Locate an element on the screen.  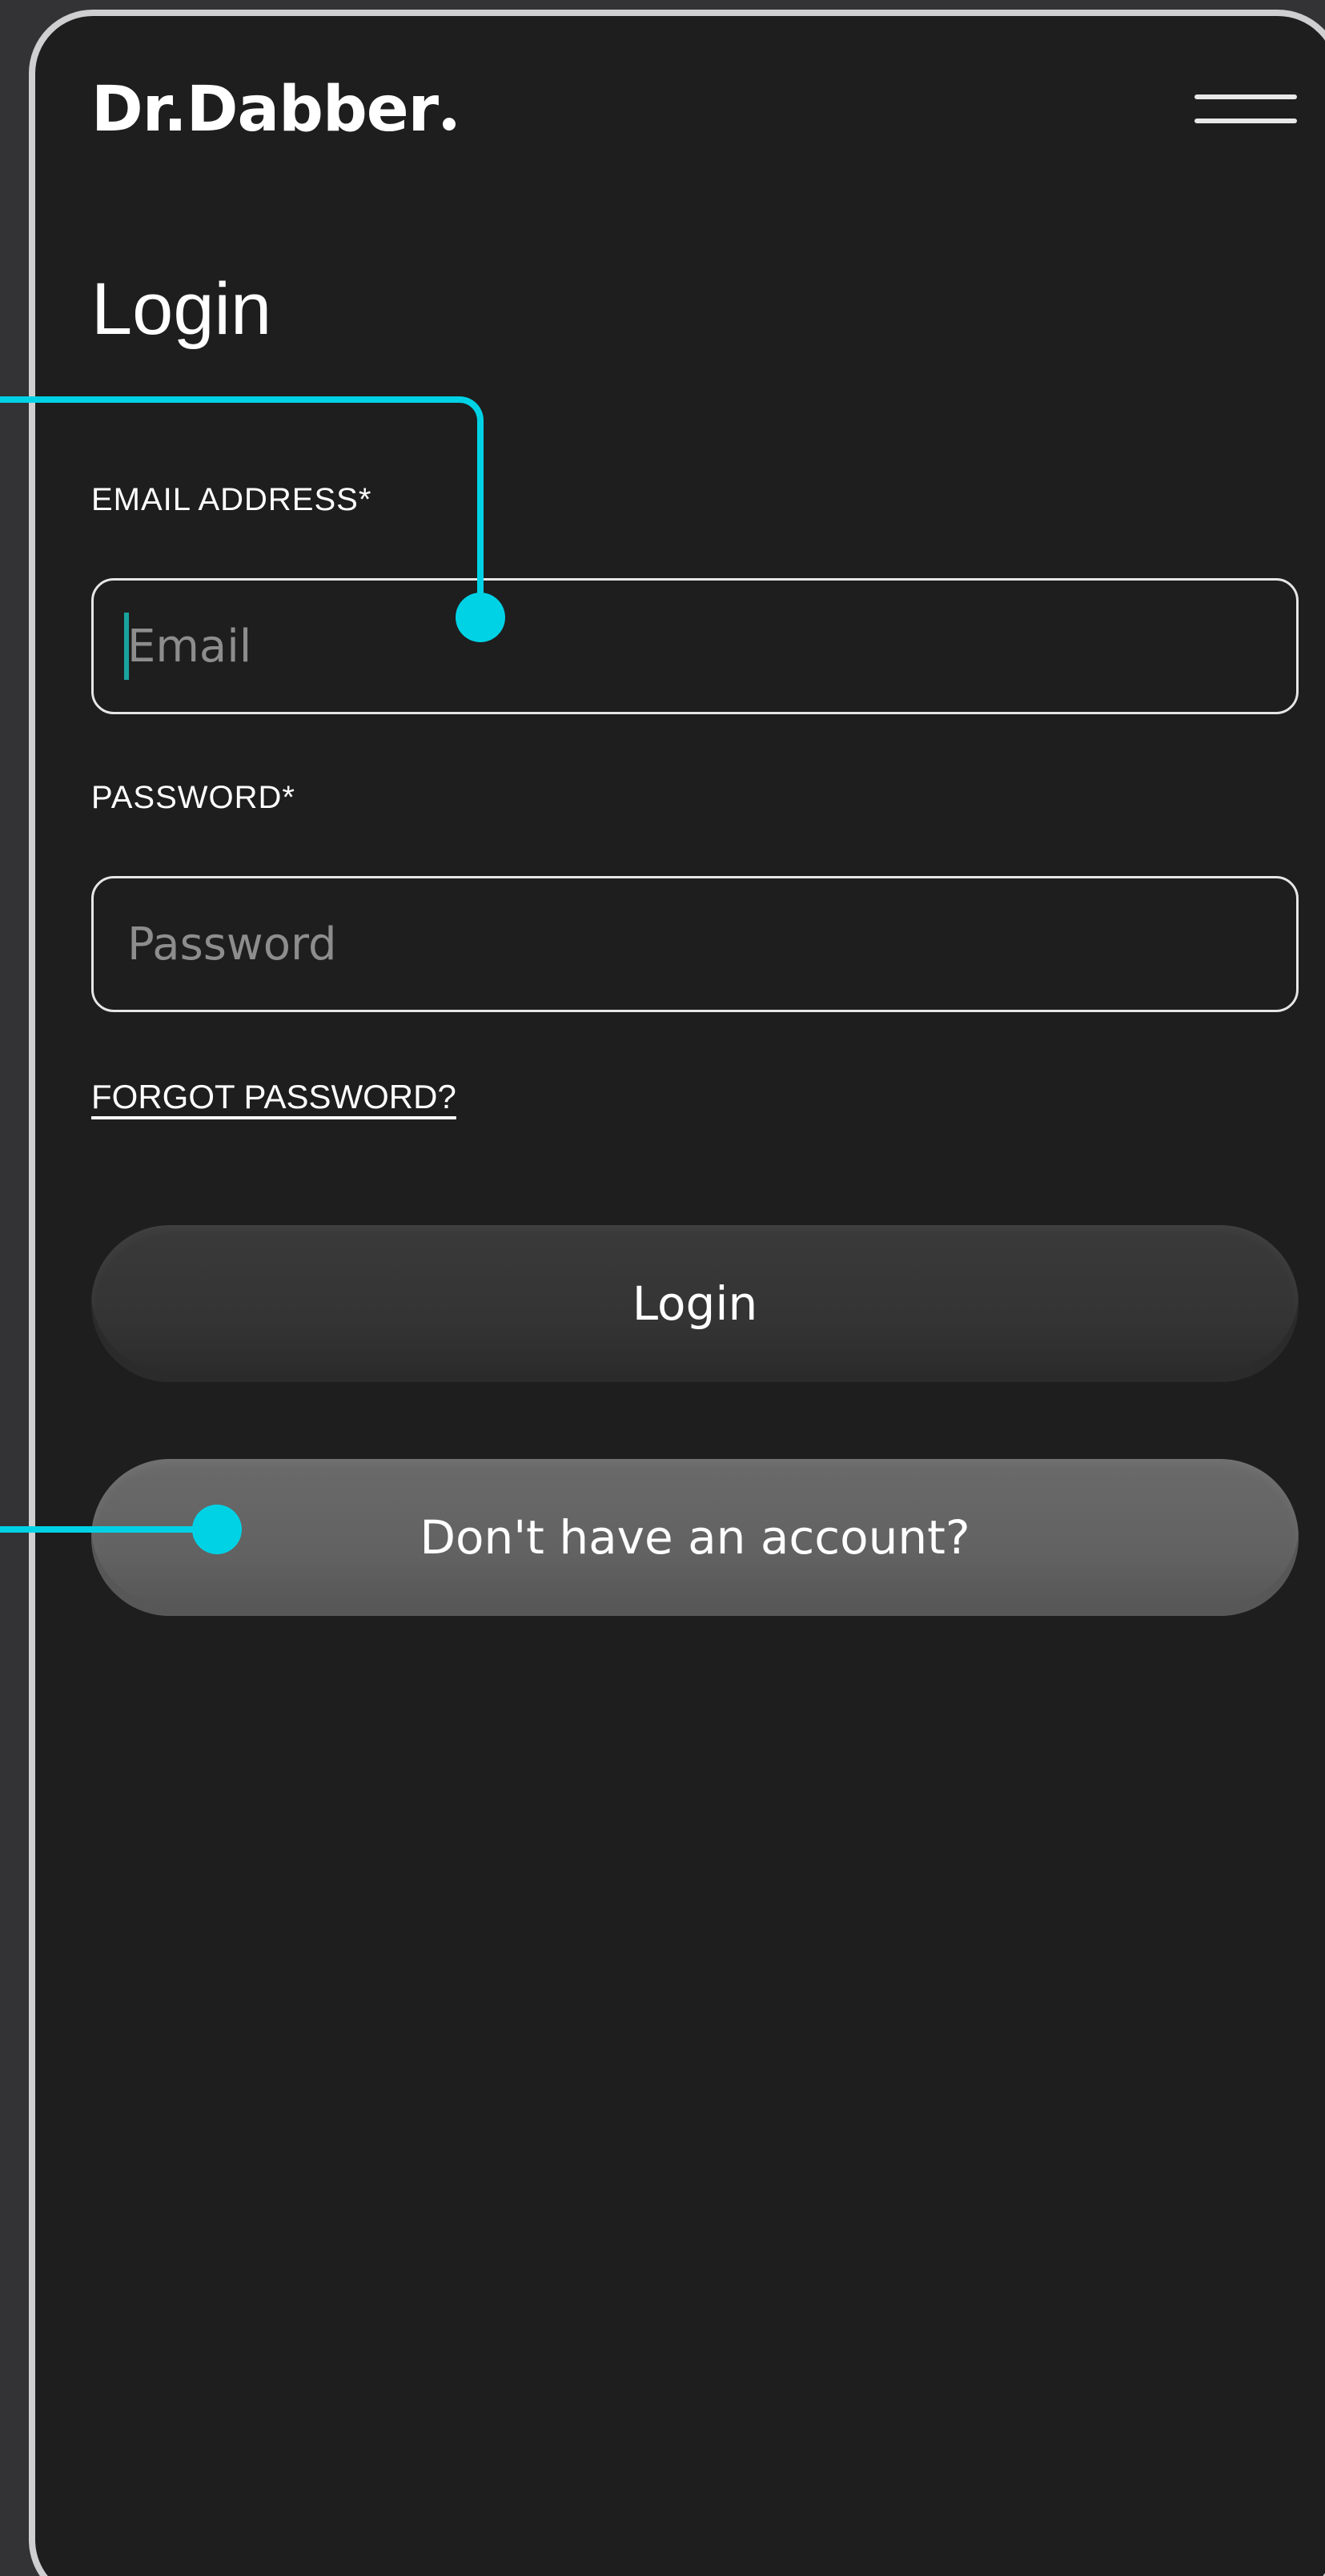
menu-line-bottom is located at coordinates (1246, 121).